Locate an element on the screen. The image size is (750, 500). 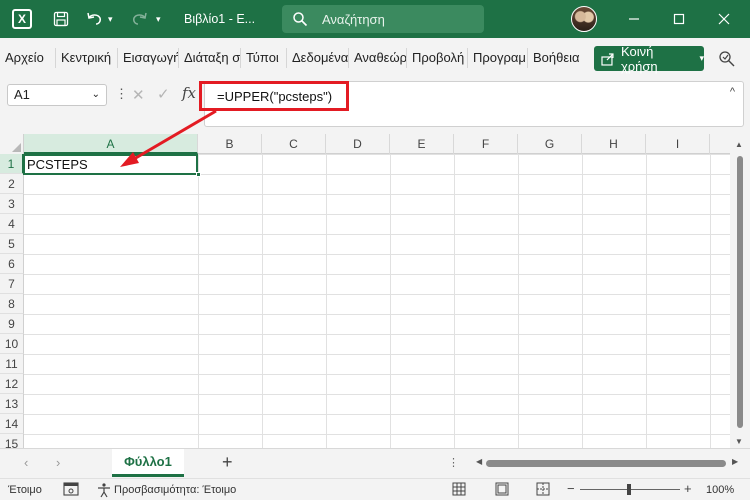
cancel-entry-icon: ✕ is located at coordinates (138, 95).